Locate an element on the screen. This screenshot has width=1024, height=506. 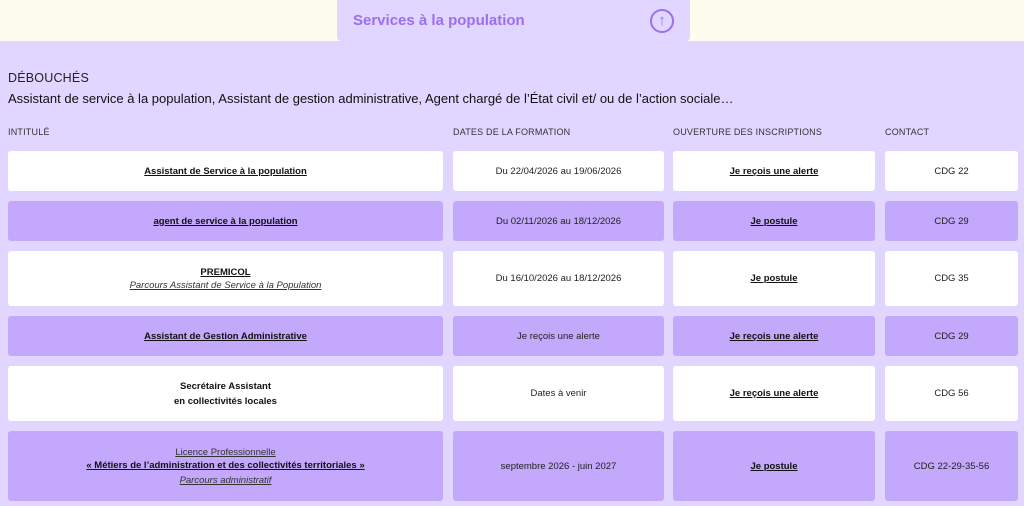
section-title: Services à la population is located at coordinates (439, 20).